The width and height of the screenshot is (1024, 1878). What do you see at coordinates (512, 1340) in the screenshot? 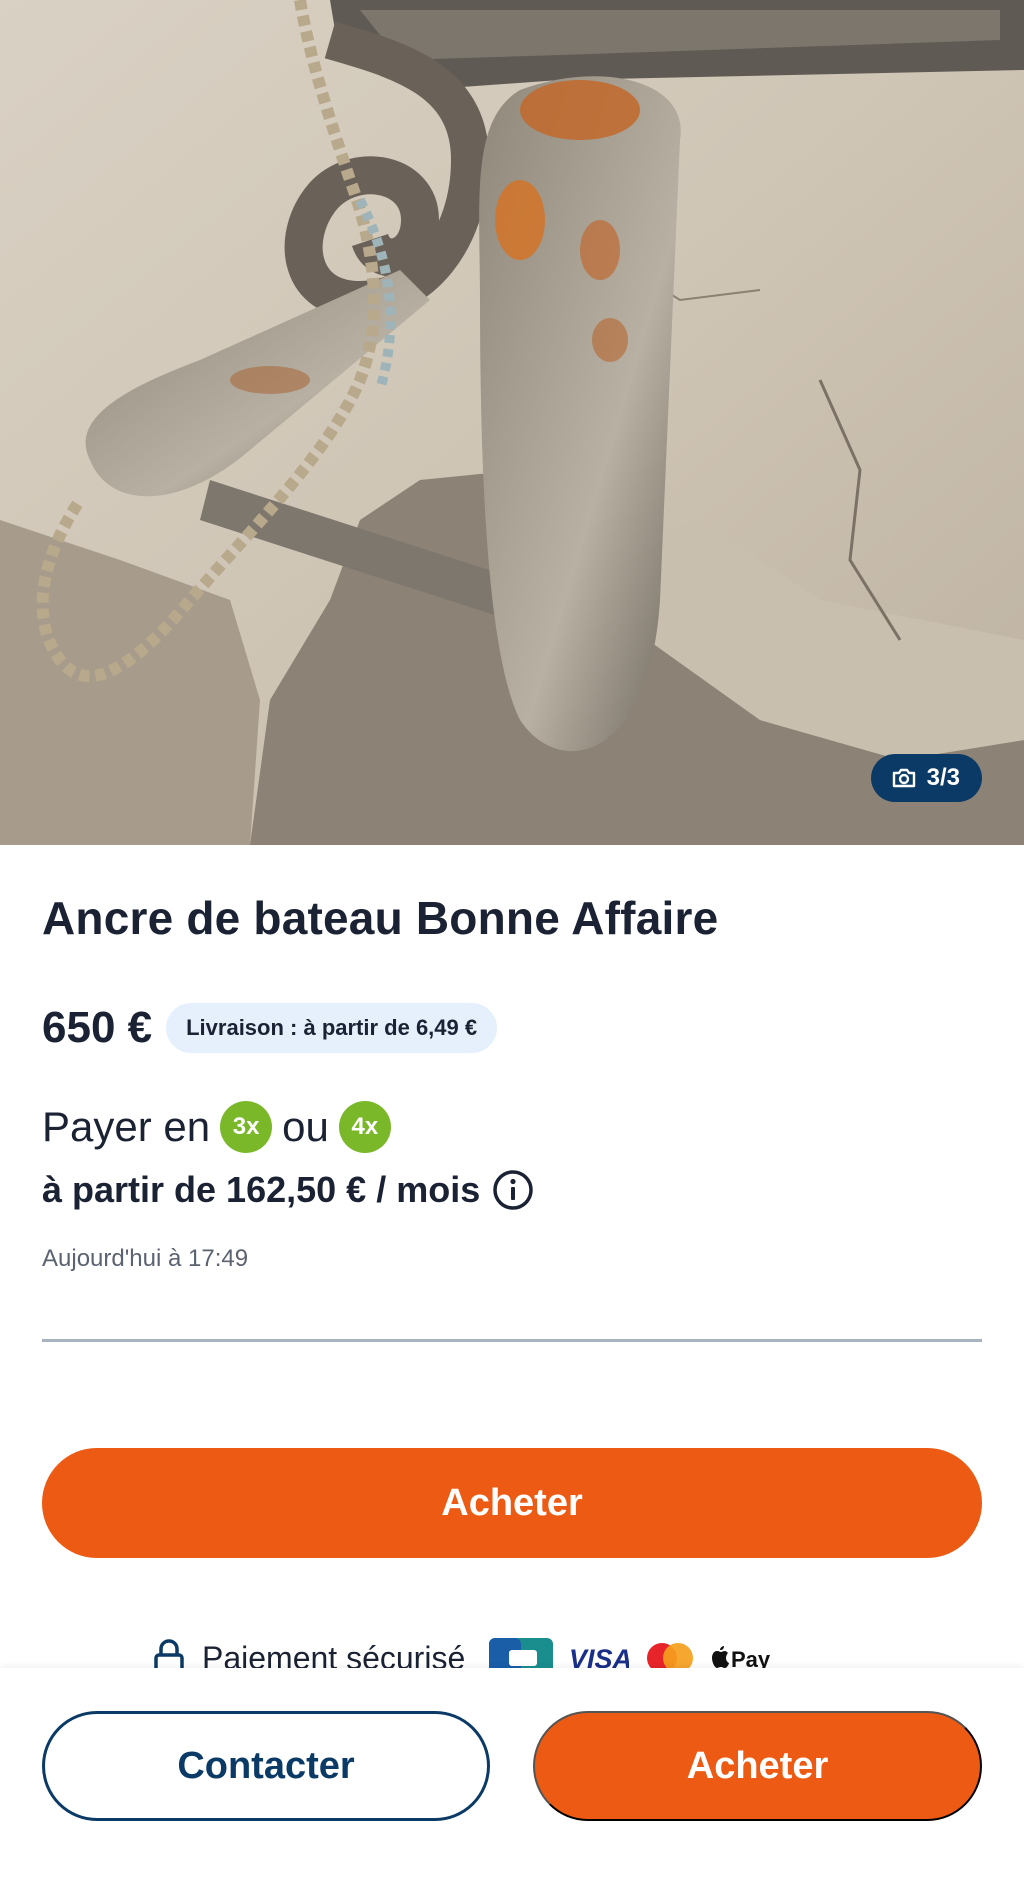
I see `section-divider` at bounding box center [512, 1340].